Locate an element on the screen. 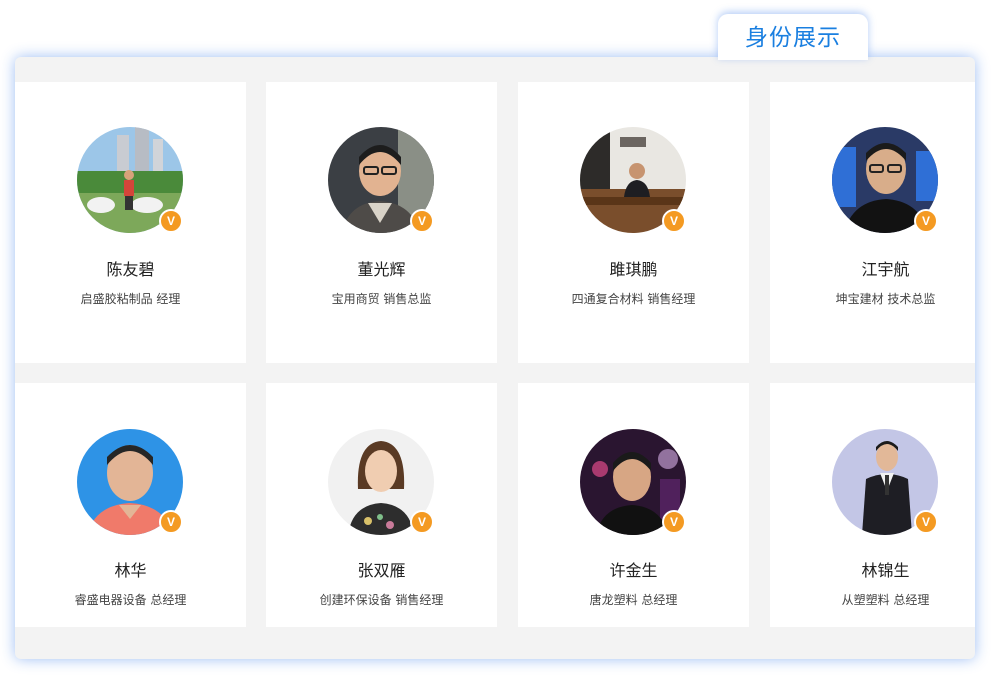 The height and width of the screenshot is (682, 998). member-title: 从塑塑料 总经理 is located at coordinates (885, 600).